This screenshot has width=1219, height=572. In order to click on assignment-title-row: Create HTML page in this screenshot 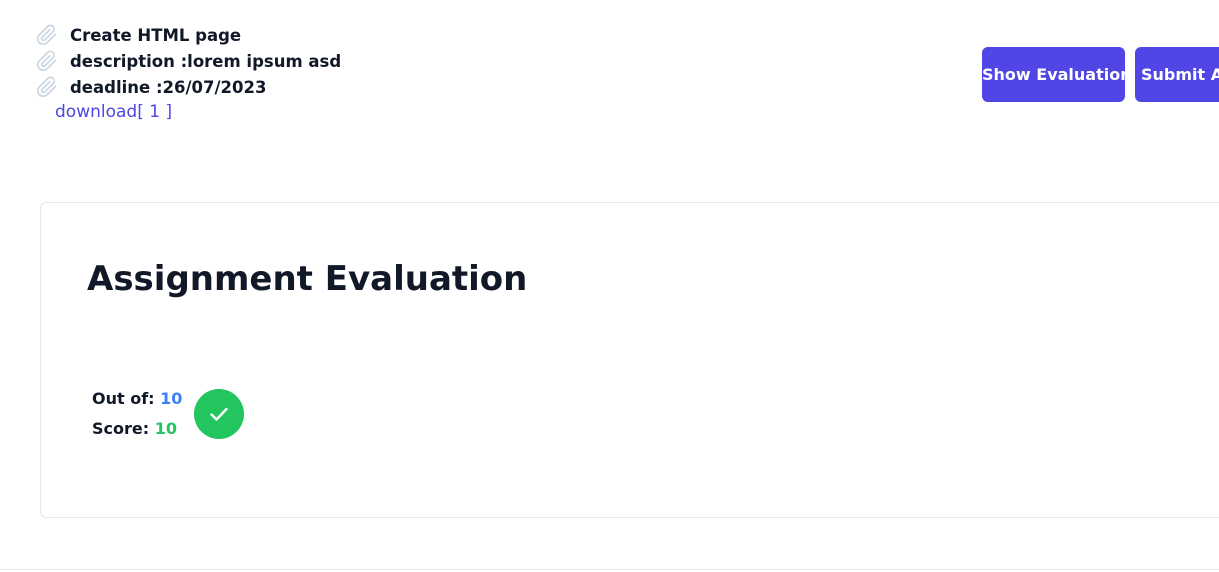, I will do `click(188, 35)`.